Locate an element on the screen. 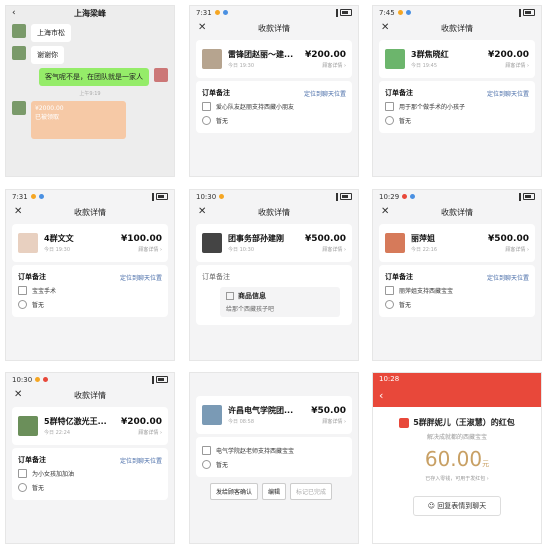 The height and width of the screenshot is (550, 550). red-packet-title-text: 5群胖妮儿（王淑慧）的红包 is located at coordinates (464, 422).